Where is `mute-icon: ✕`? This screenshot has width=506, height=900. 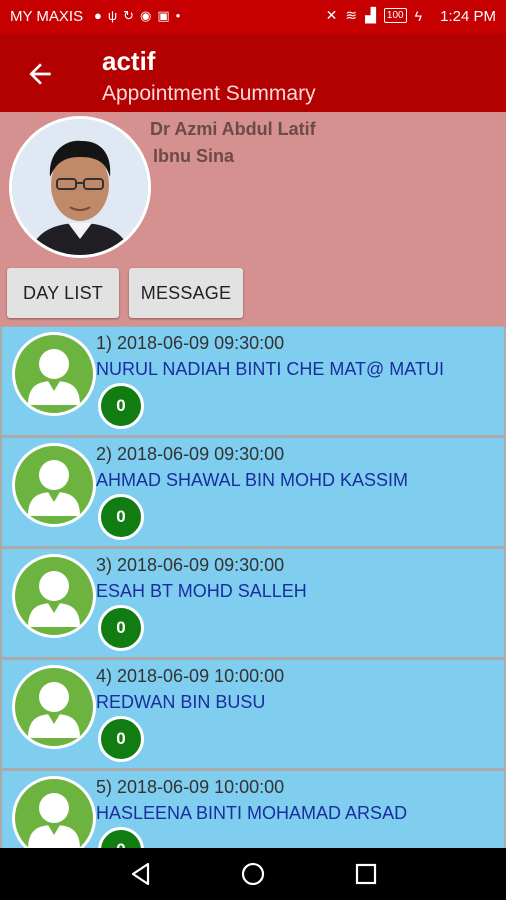
mute-icon: ✕ is located at coordinates (331, 15).